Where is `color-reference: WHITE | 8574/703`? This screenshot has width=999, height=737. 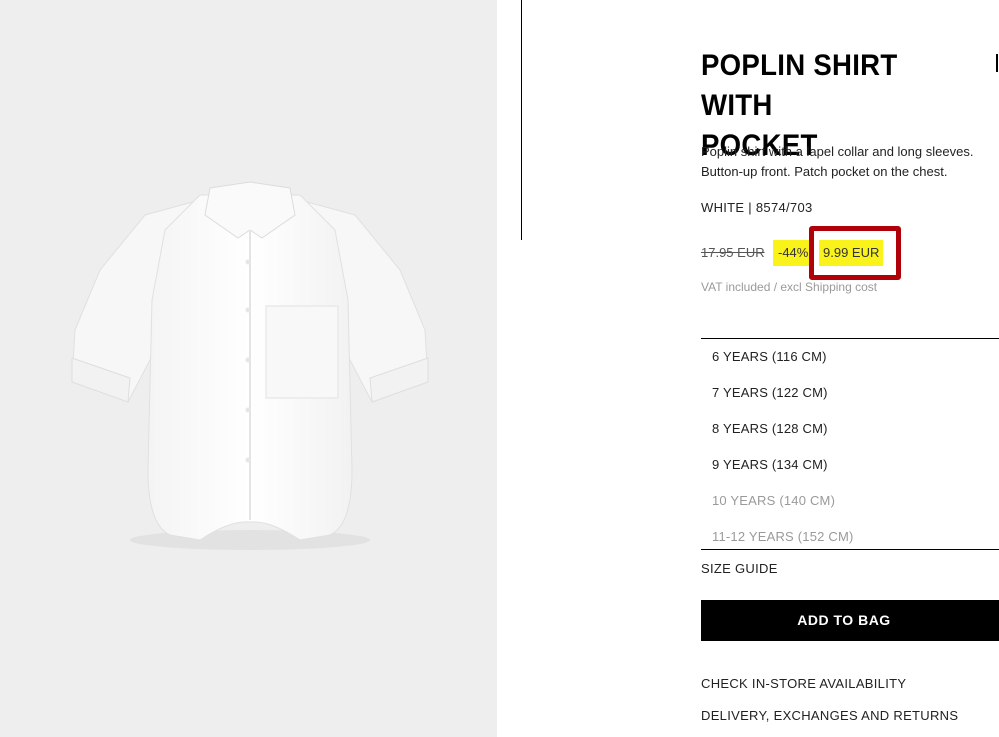
color-reference: WHITE | 8574/703 is located at coordinates (757, 207).